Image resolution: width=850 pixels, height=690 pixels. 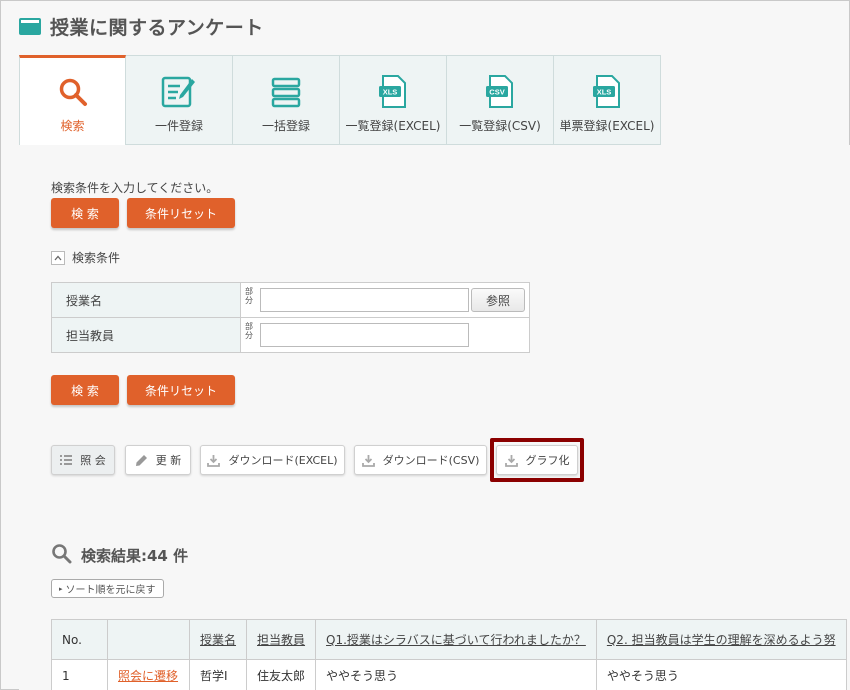 I want to click on search-hint: 検索条件を入力してください。, so click(x=135, y=188).